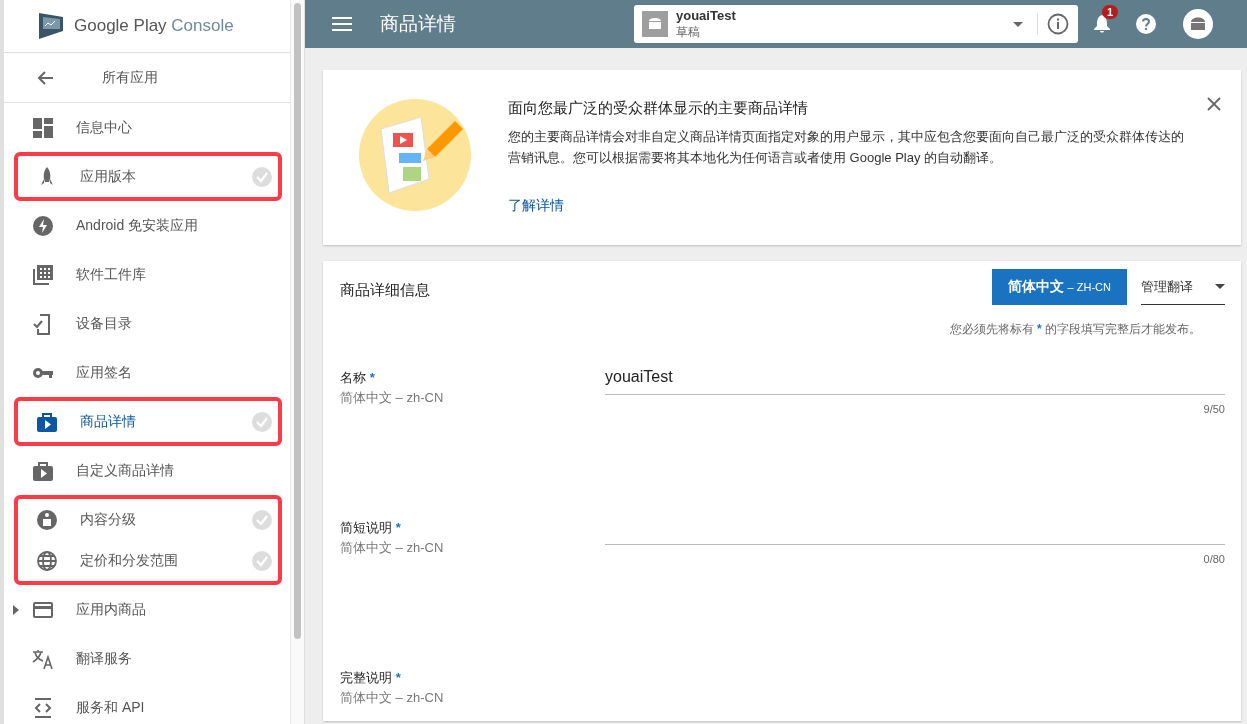 The height and width of the screenshot is (724, 1247). What do you see at coordinates (1213, 409) in the screenshot?
I see `character-counter: 9/50` at bounding box center [1213, 409].